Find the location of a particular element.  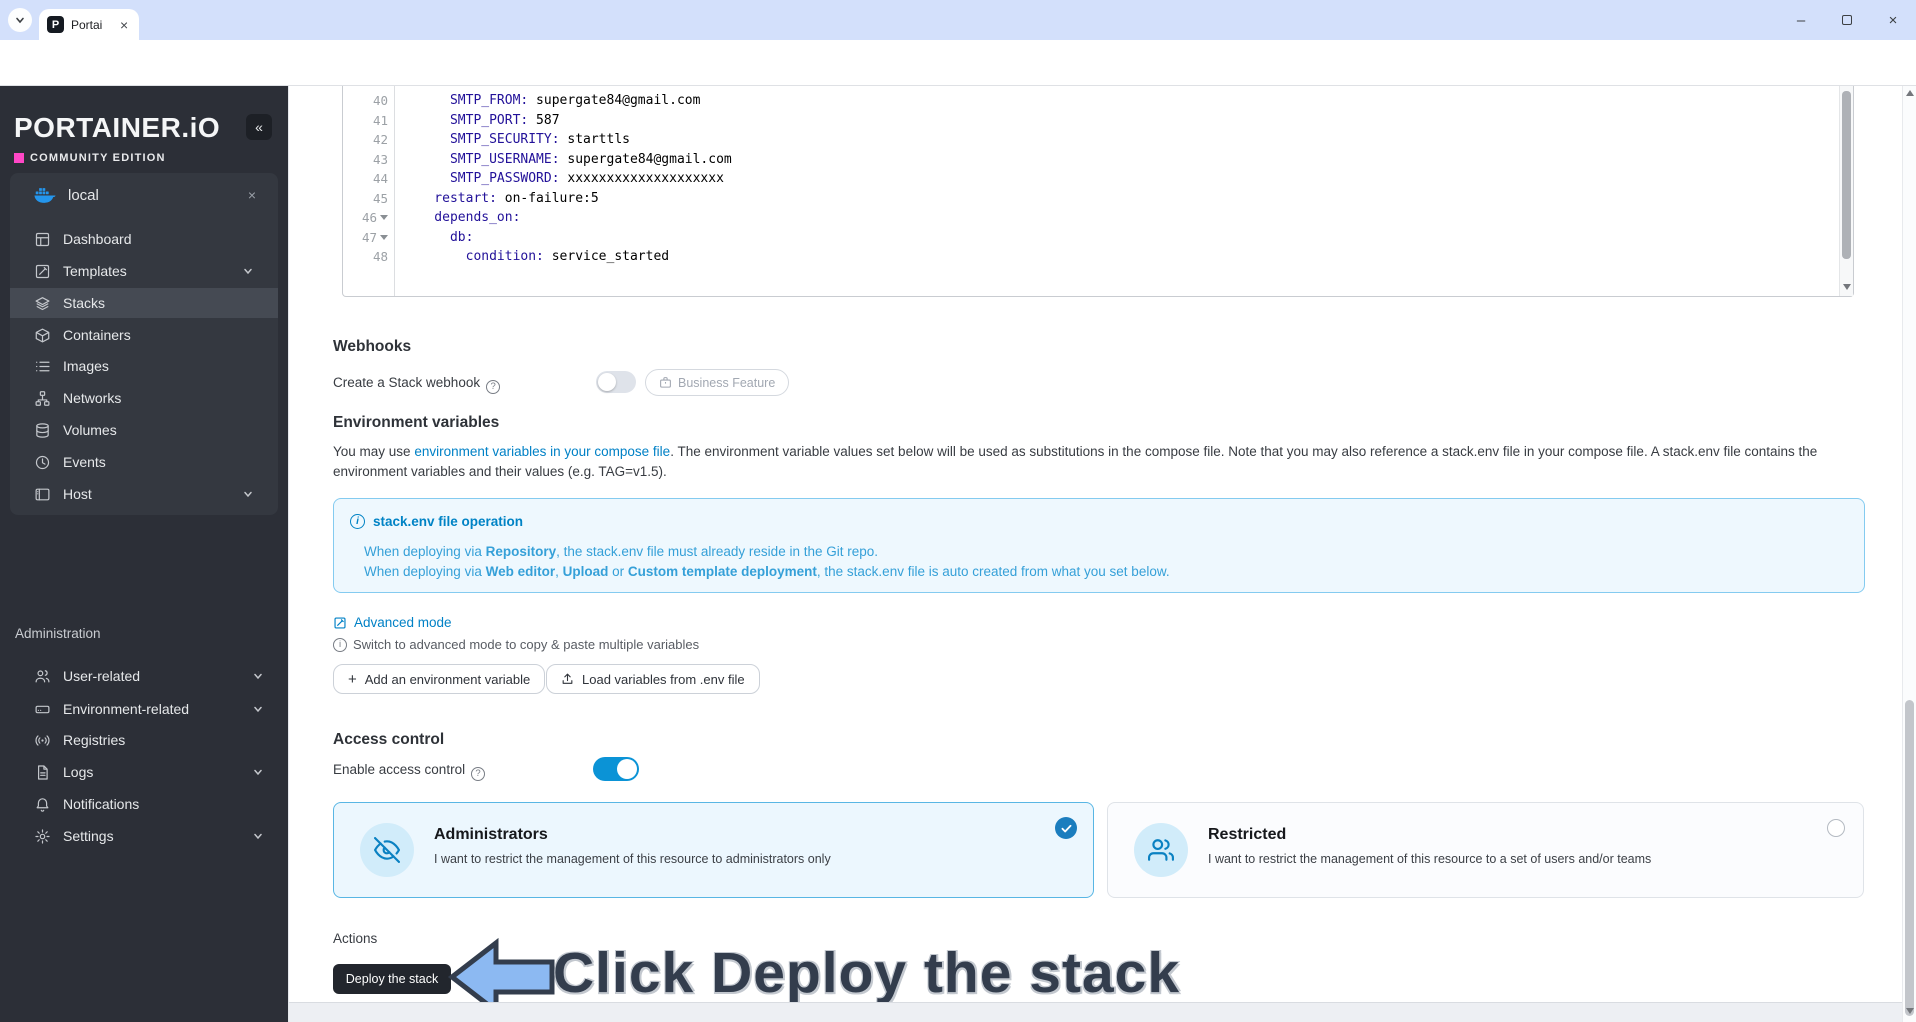

edition-square-icon is located at coordinates (19, 158).